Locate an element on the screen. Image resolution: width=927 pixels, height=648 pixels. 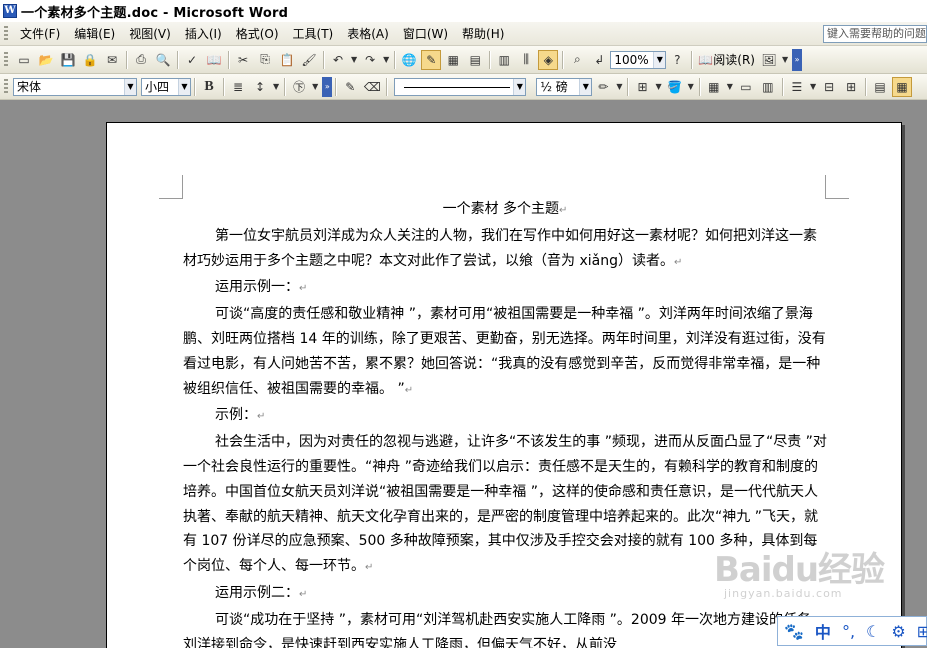
permission-icon: 🔒 is located at coordinates (90, 60).